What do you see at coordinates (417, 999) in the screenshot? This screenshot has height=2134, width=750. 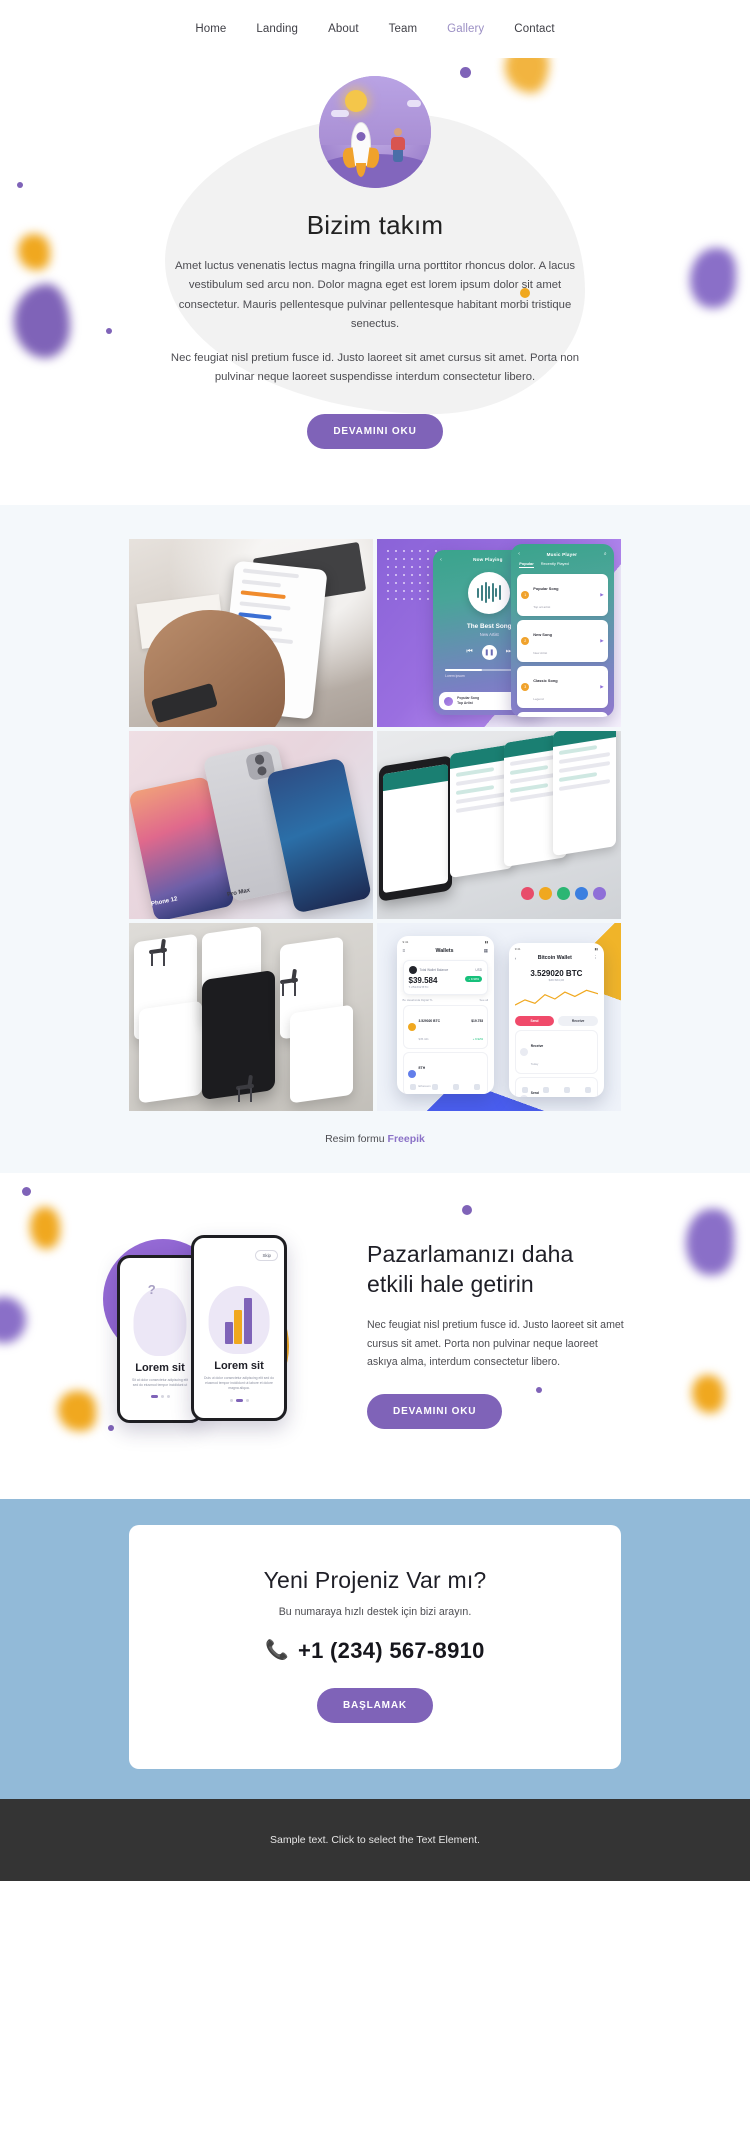 I see `section-label: Bu Hesabında Digital TL` at bounding box center [417, 999].